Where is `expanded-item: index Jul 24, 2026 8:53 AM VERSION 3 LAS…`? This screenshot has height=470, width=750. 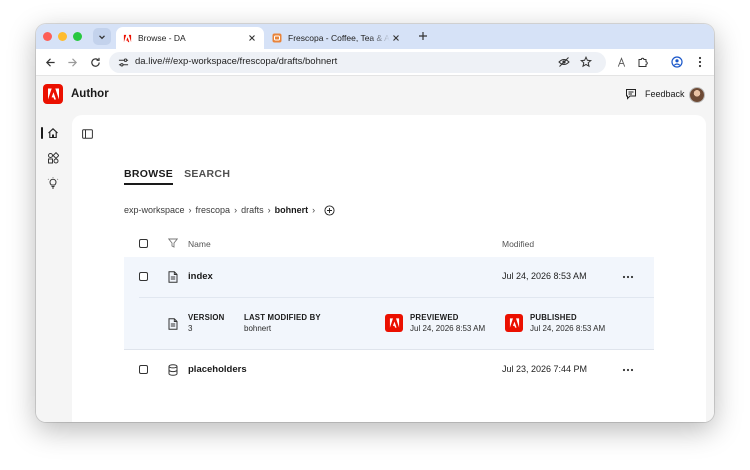 expanded-item: index Jul 24, 2026 8:53 AM VERSION 3 LAS… is located at coordinates (389, 303).